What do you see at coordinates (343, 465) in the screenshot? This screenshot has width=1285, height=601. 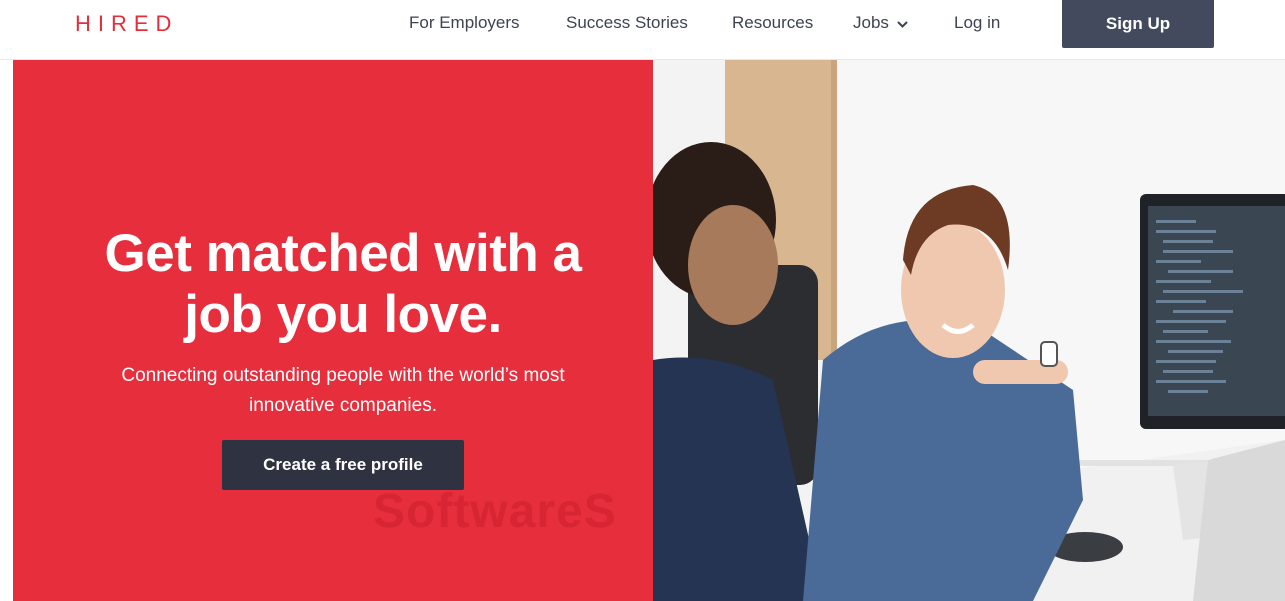 I see `create-profile-button: Create a free profile` at bounding box center [343, 465].